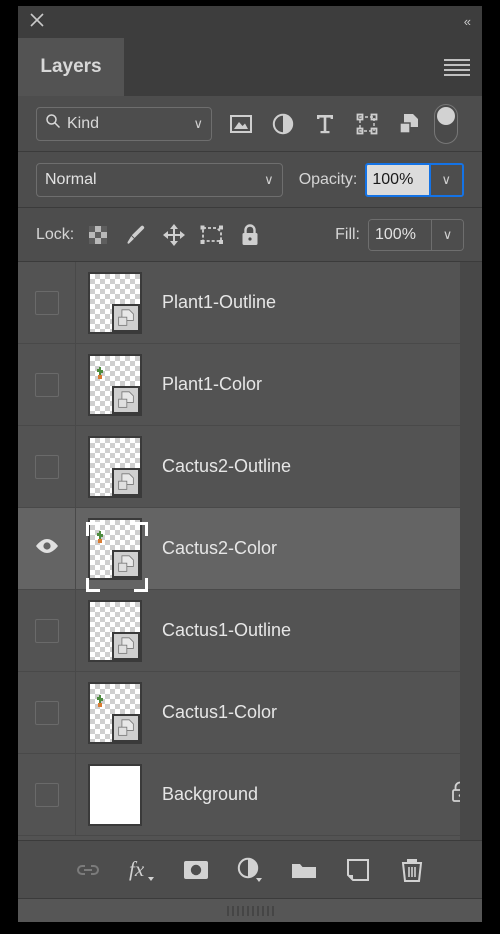  What do you see at coordinates (71, 179) in the screenshot?
I see `blend-mode-value: Normal` at bounding box center [71, 179].